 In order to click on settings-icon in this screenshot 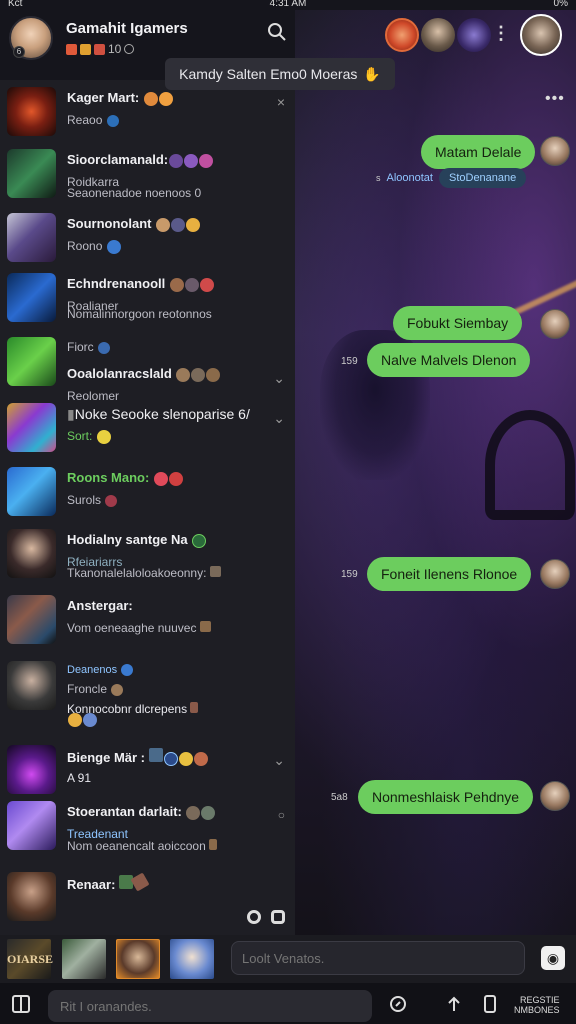, I will do `click(278, 917)`.